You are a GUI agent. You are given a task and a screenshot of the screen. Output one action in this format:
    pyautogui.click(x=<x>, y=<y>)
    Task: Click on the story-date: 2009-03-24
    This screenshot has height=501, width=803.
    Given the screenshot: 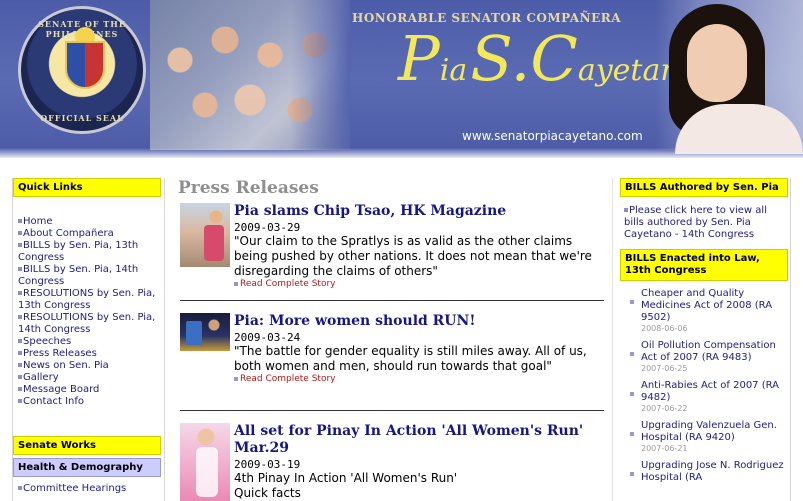 What is the action you would take?
    pyautogui.click(x=267, y=337)
    